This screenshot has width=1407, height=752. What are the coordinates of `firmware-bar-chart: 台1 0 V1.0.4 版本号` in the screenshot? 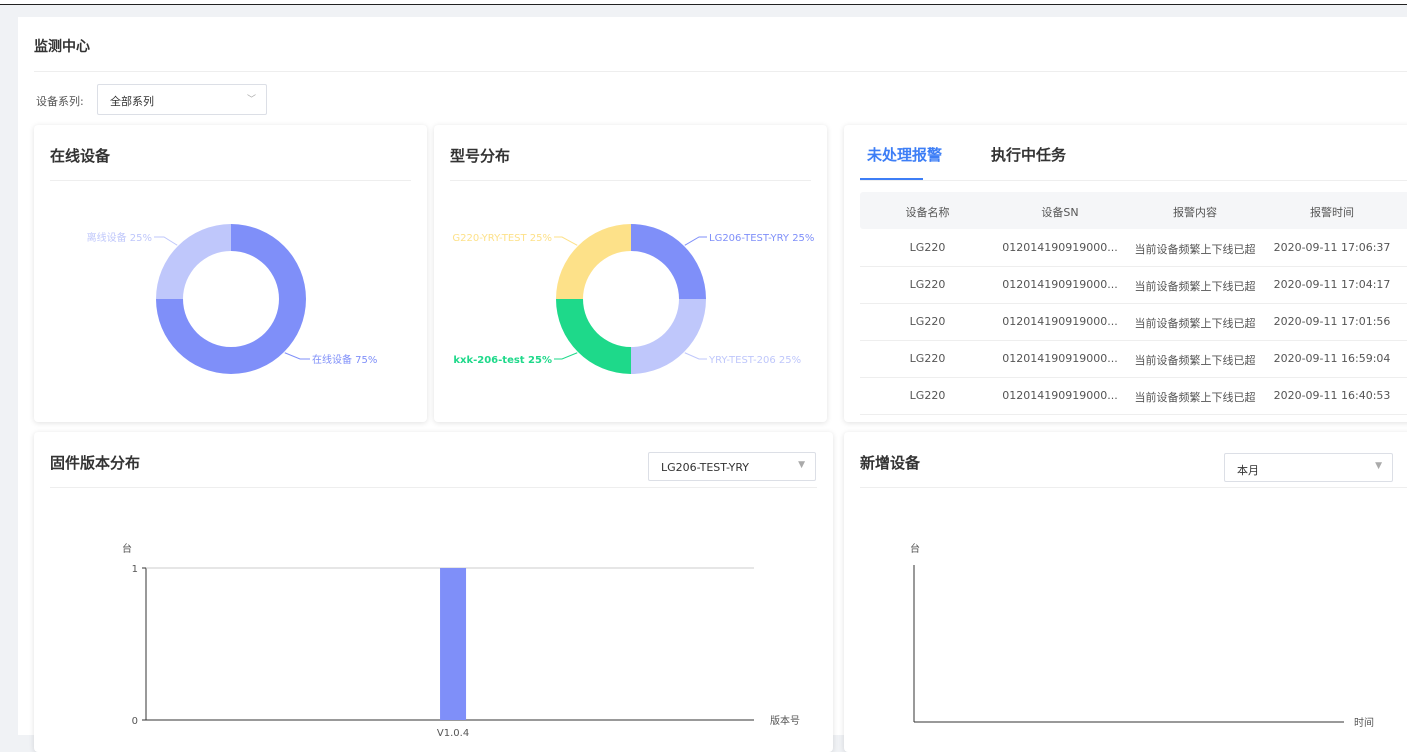 It's located at (461, 640).